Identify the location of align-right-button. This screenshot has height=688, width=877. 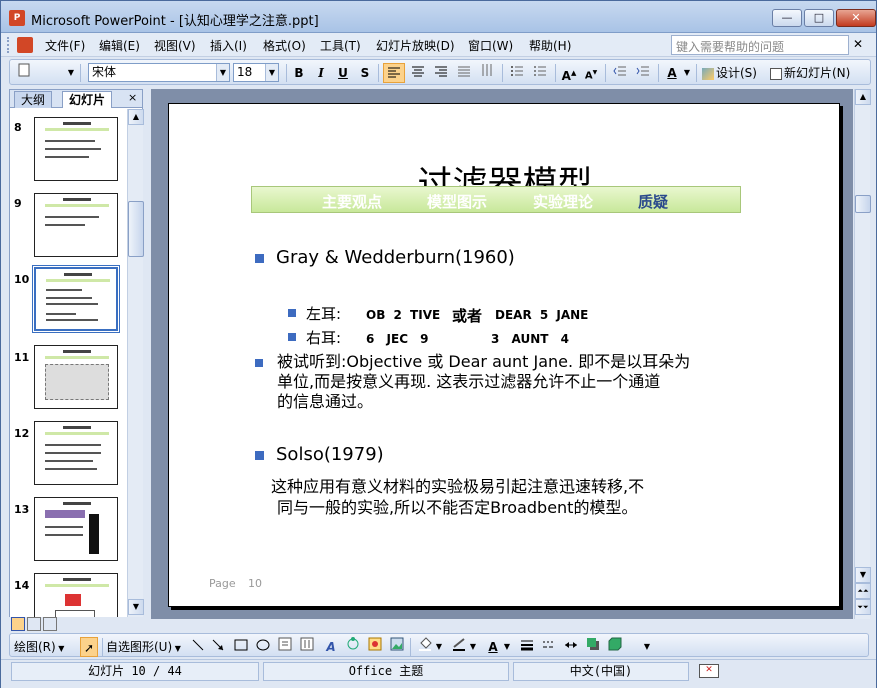
(441, 73).